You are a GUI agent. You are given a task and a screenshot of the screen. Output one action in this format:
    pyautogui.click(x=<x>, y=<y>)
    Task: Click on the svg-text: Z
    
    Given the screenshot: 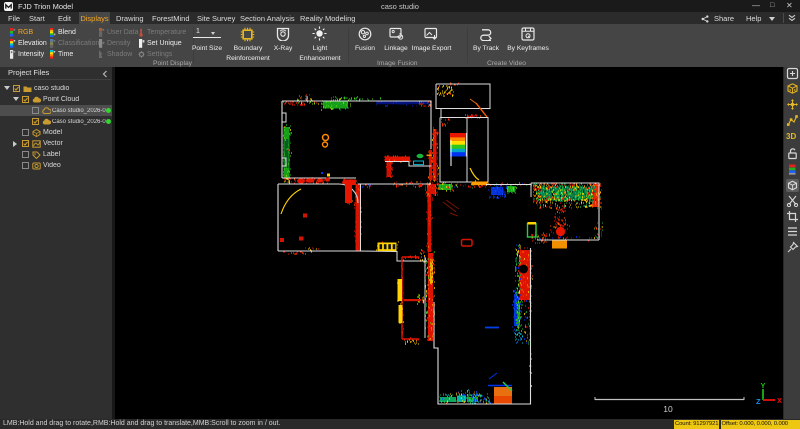 What is the action you would take?
    pyautogui.click(x=758, y=401)
    